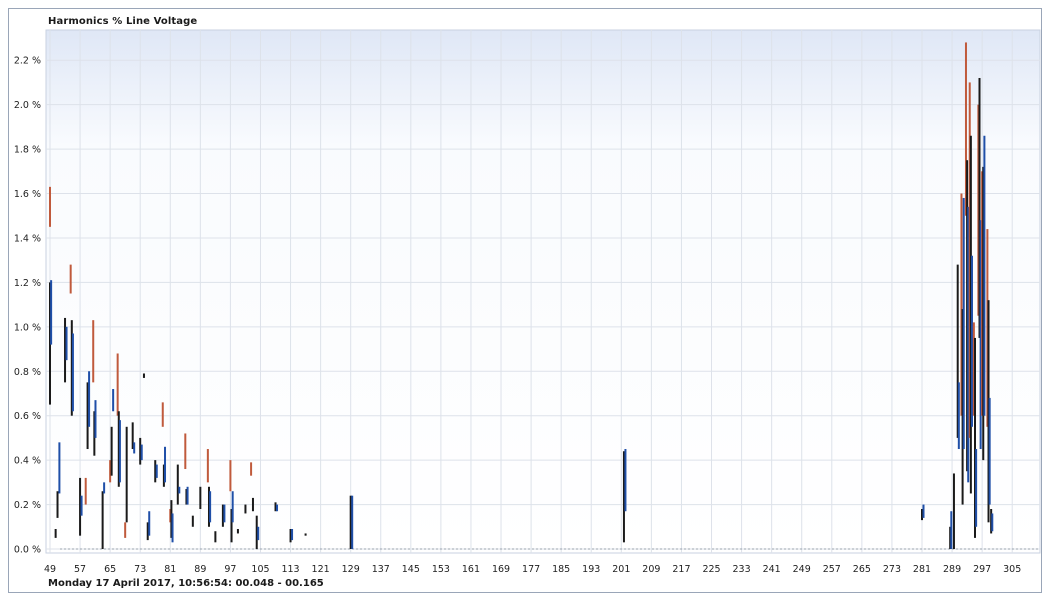  What do you see at coordinates (27, 505) in the screenshot?
I see `y-tick-label: 0.2 %` at bounding box center [27, 505].